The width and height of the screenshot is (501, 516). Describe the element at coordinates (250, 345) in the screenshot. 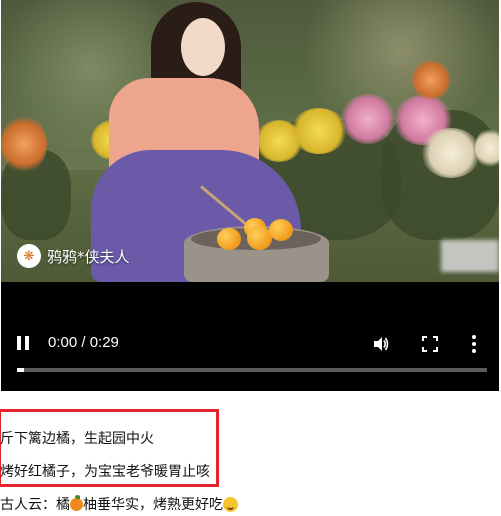

I see `video-controls: 0:00 / 0:29` at that location.